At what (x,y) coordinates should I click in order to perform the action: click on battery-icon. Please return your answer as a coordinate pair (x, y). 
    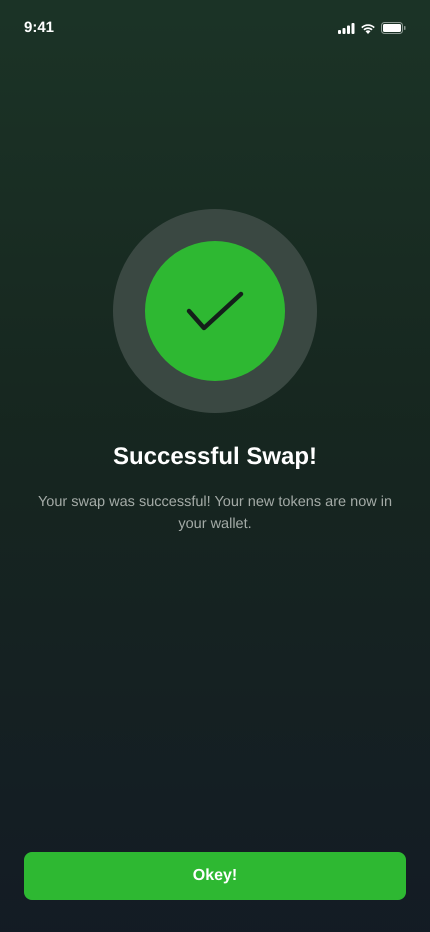
    Looking at the image, I should click on (393, 28).